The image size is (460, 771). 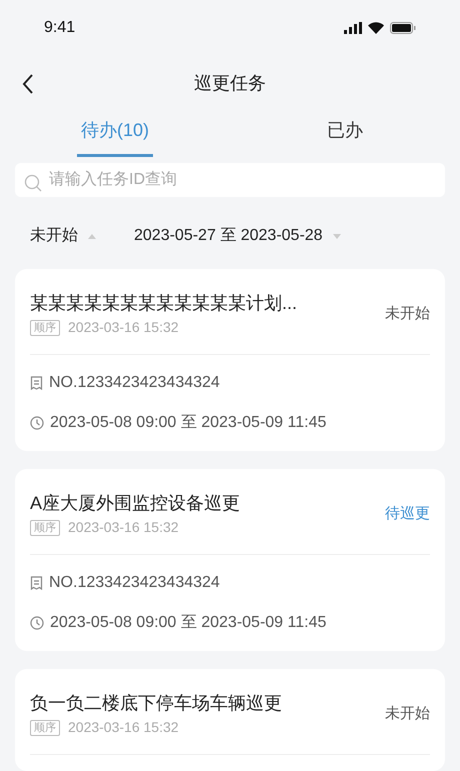 What do you see at coordinates (230, 84) in the screenshot?
I see `page-title: 巡更任务` at bounding box center [230, 84].